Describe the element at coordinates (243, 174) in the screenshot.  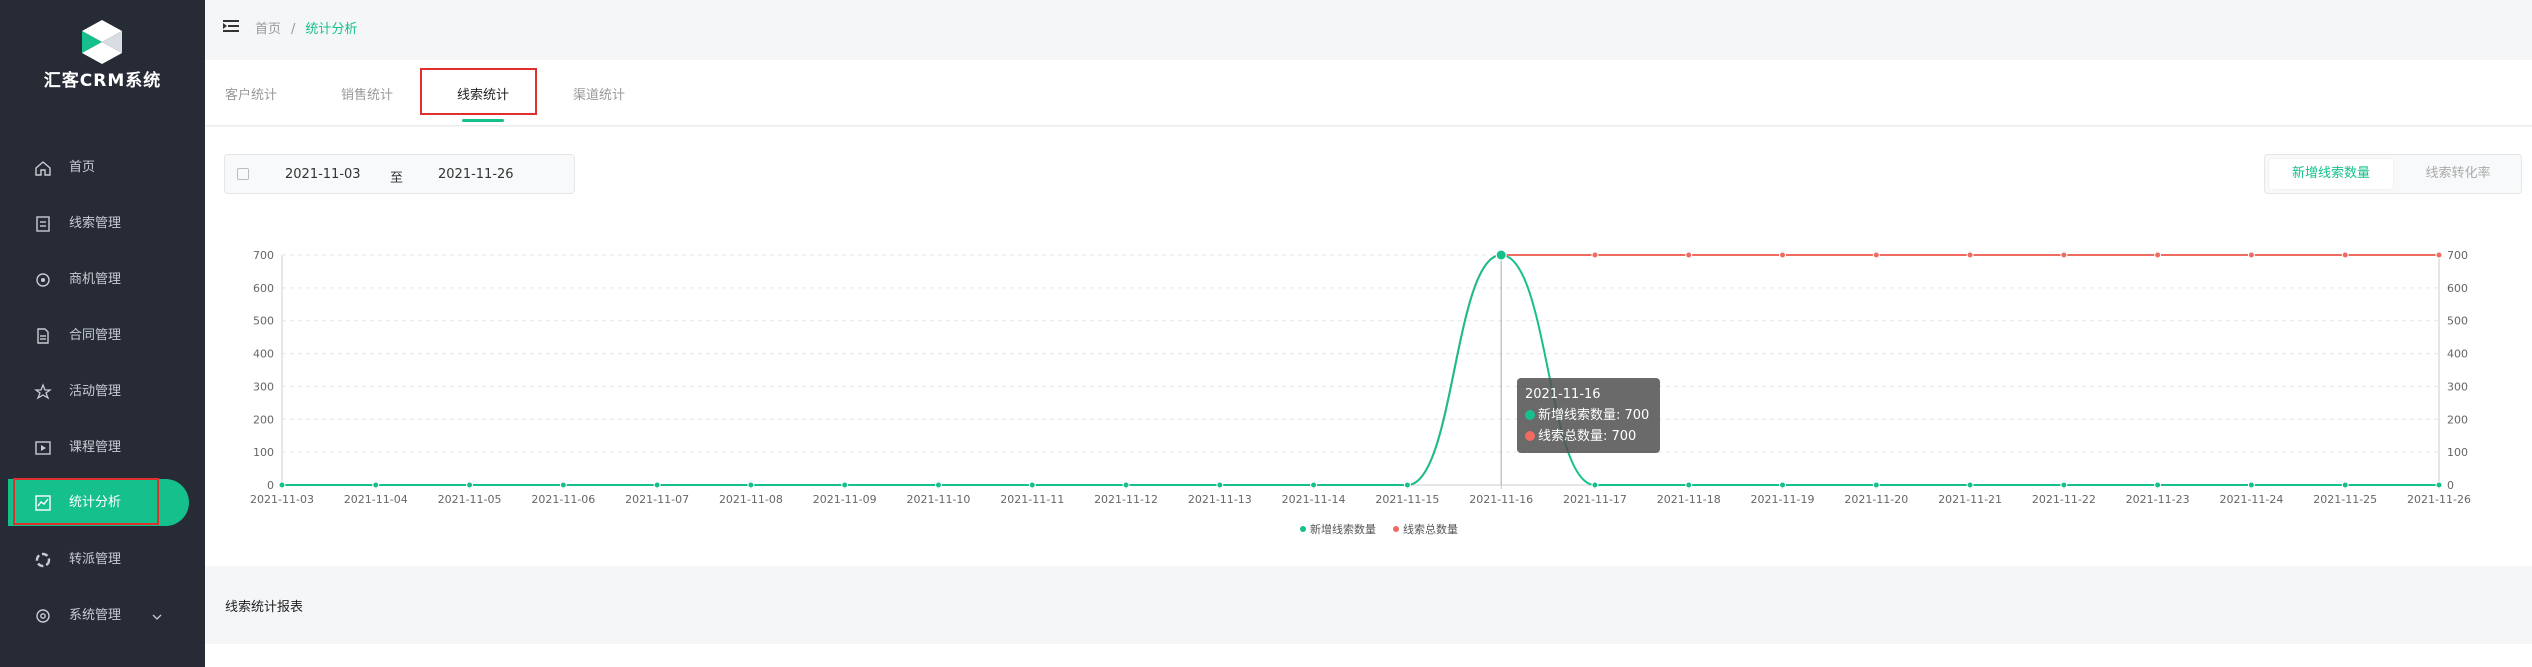
I see `calendar-icon` at that location.